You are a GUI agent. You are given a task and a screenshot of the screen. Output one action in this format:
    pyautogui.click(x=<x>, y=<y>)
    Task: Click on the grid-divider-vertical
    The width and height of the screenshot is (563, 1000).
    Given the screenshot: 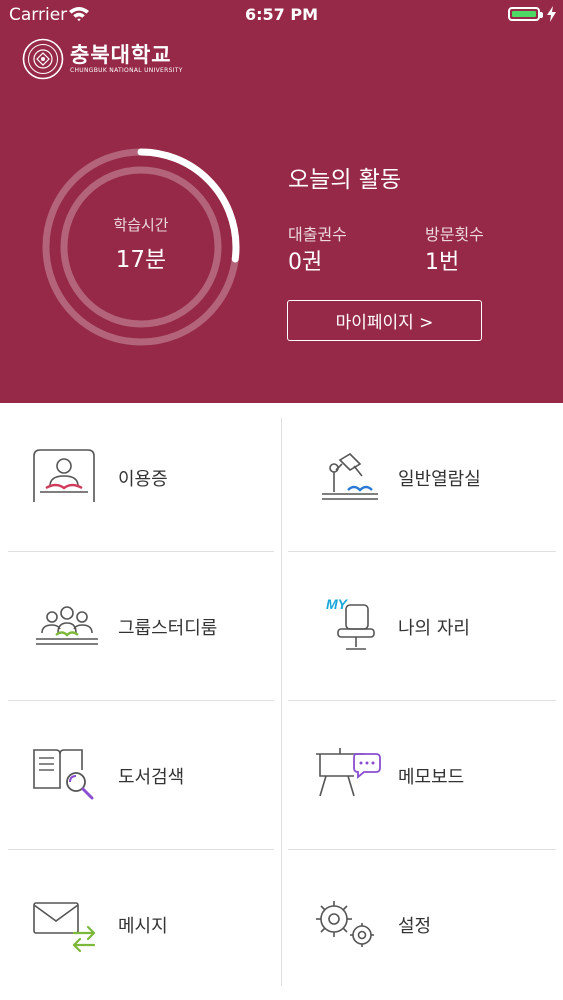 What is the action you would take?
    pyautogui.click(x=281, y=702)
    